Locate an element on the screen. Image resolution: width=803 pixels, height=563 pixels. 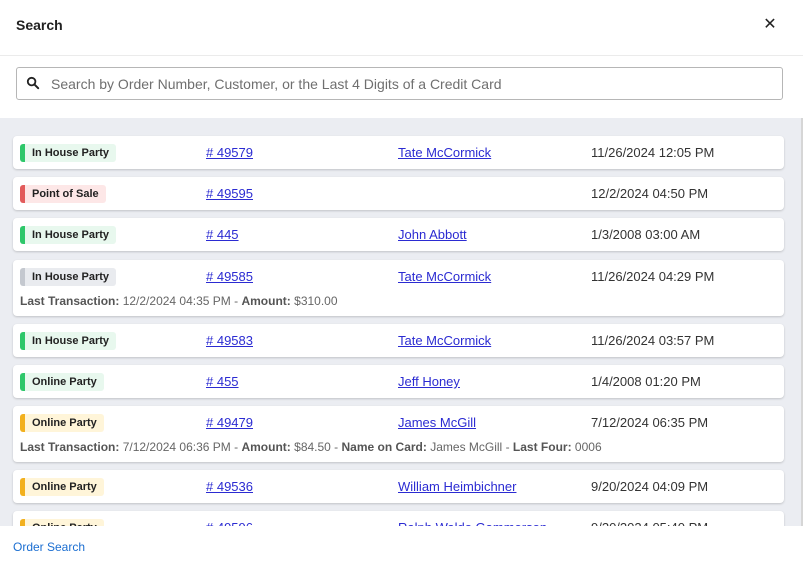
order-number-link: # 445 is located at coordinates (222, 235).